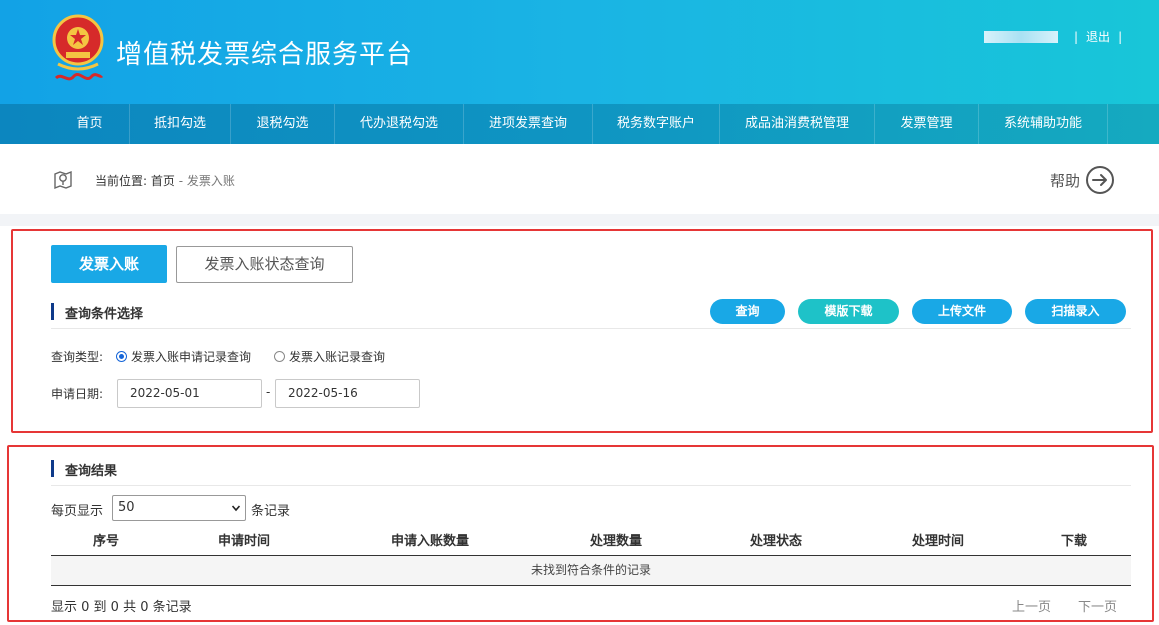 The width and height of the screenshot is (1159, 625). I want to click on nav-item-6: 成品油消费税管理, so click(797, 124).